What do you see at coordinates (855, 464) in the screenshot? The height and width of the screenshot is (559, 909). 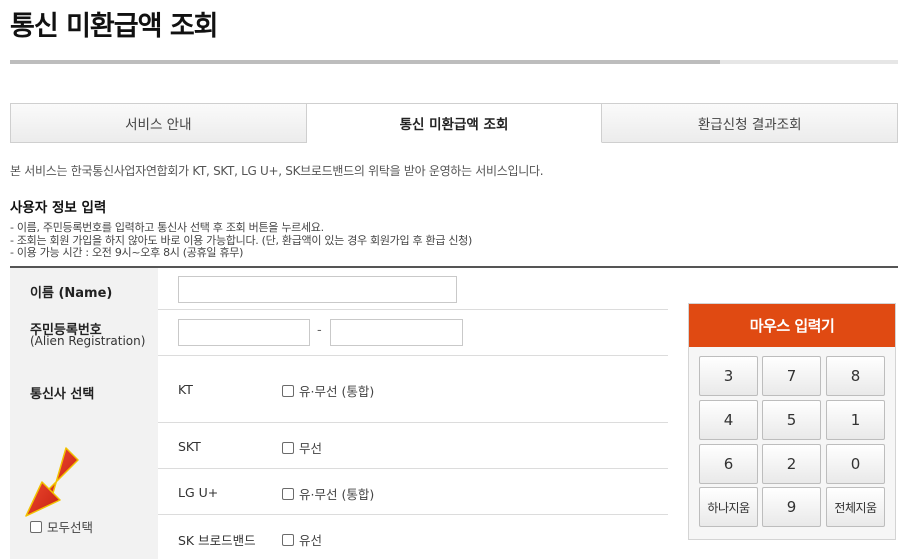 I see `keypad-key: 0` at bounding box center [855, 464].